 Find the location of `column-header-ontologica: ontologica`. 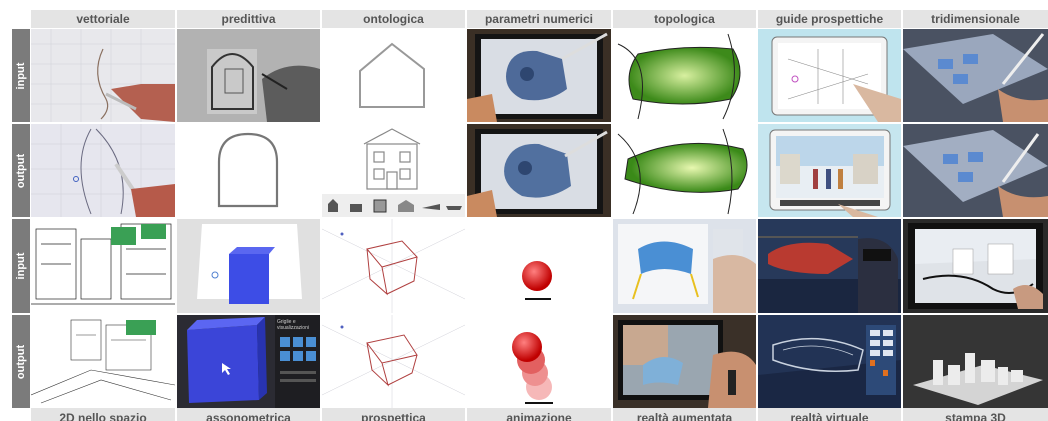

column-header-ontologica: ontologica is located at coordinates (393, 19).